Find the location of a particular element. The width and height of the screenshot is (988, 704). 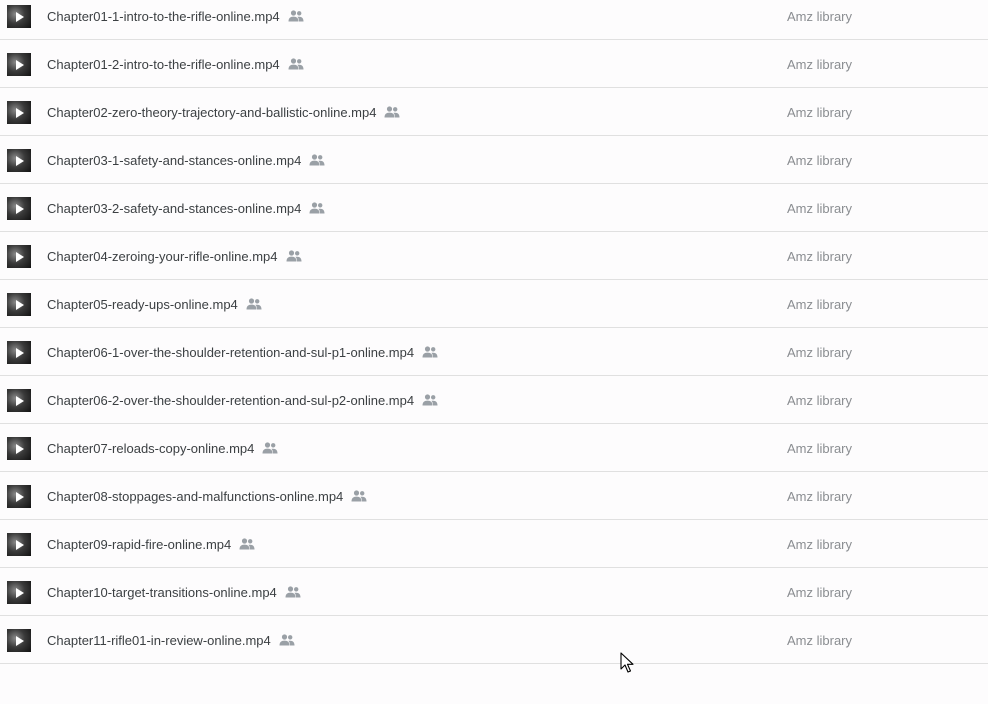

file-name-cell: Chapter10-target-transitions-online.mp4 is located at coordinates (174, 592).